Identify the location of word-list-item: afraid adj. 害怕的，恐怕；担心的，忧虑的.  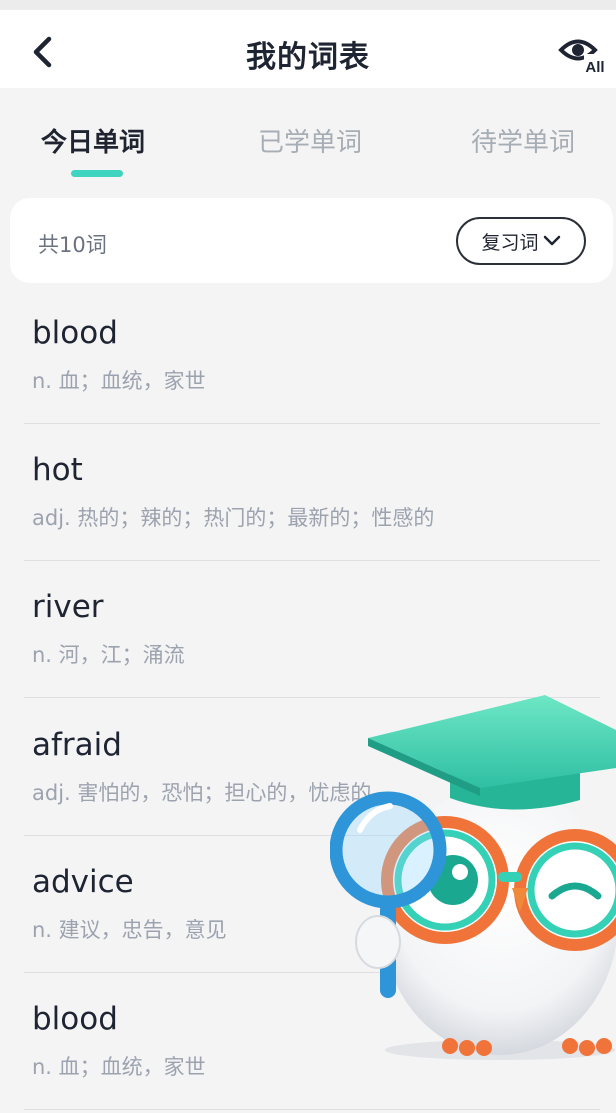
(312, 767).